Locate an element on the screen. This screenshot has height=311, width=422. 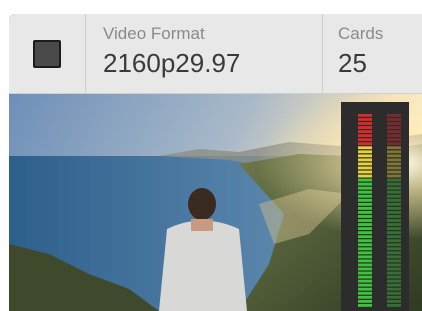
cards-panel: Cards 25 is located at coordinates (372, 53).